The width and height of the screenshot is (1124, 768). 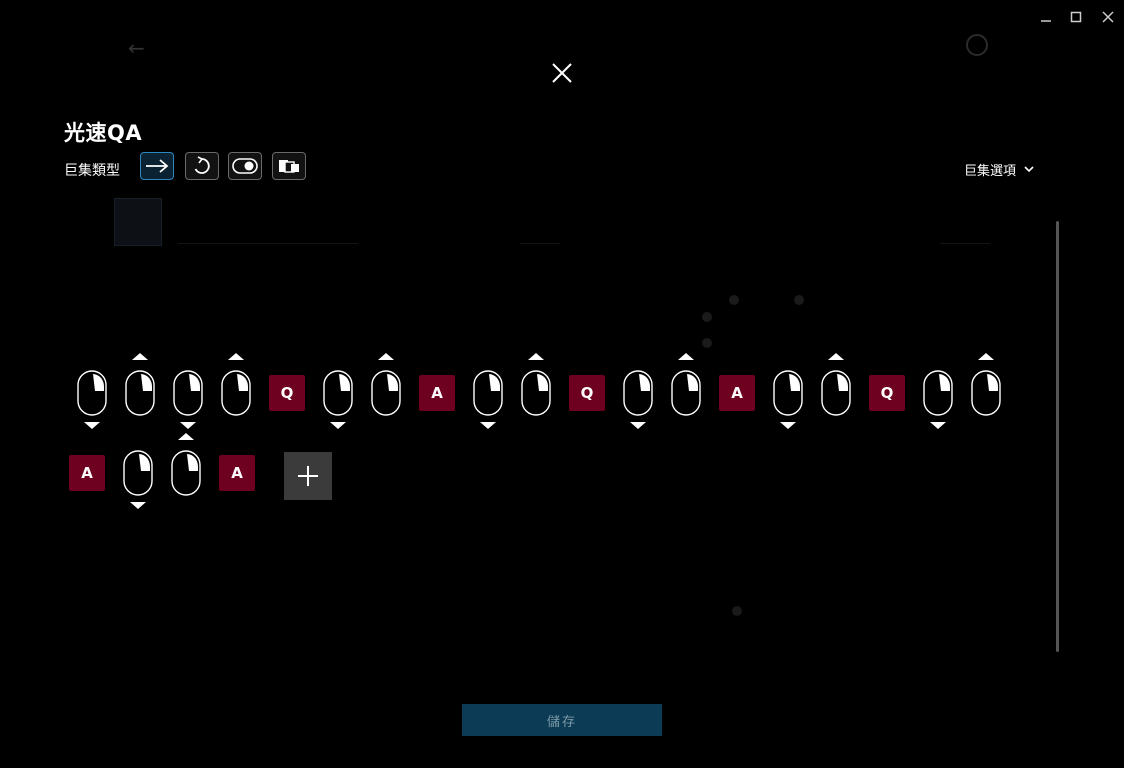 I want to click on background-gear-icon, so click(x=977, y=45).